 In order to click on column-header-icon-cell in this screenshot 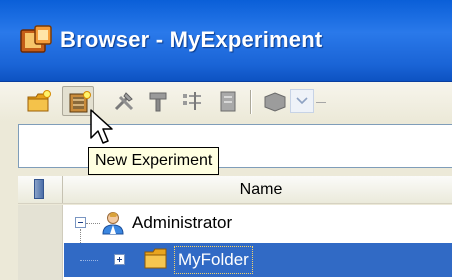, I will do `click(40, 189)`.